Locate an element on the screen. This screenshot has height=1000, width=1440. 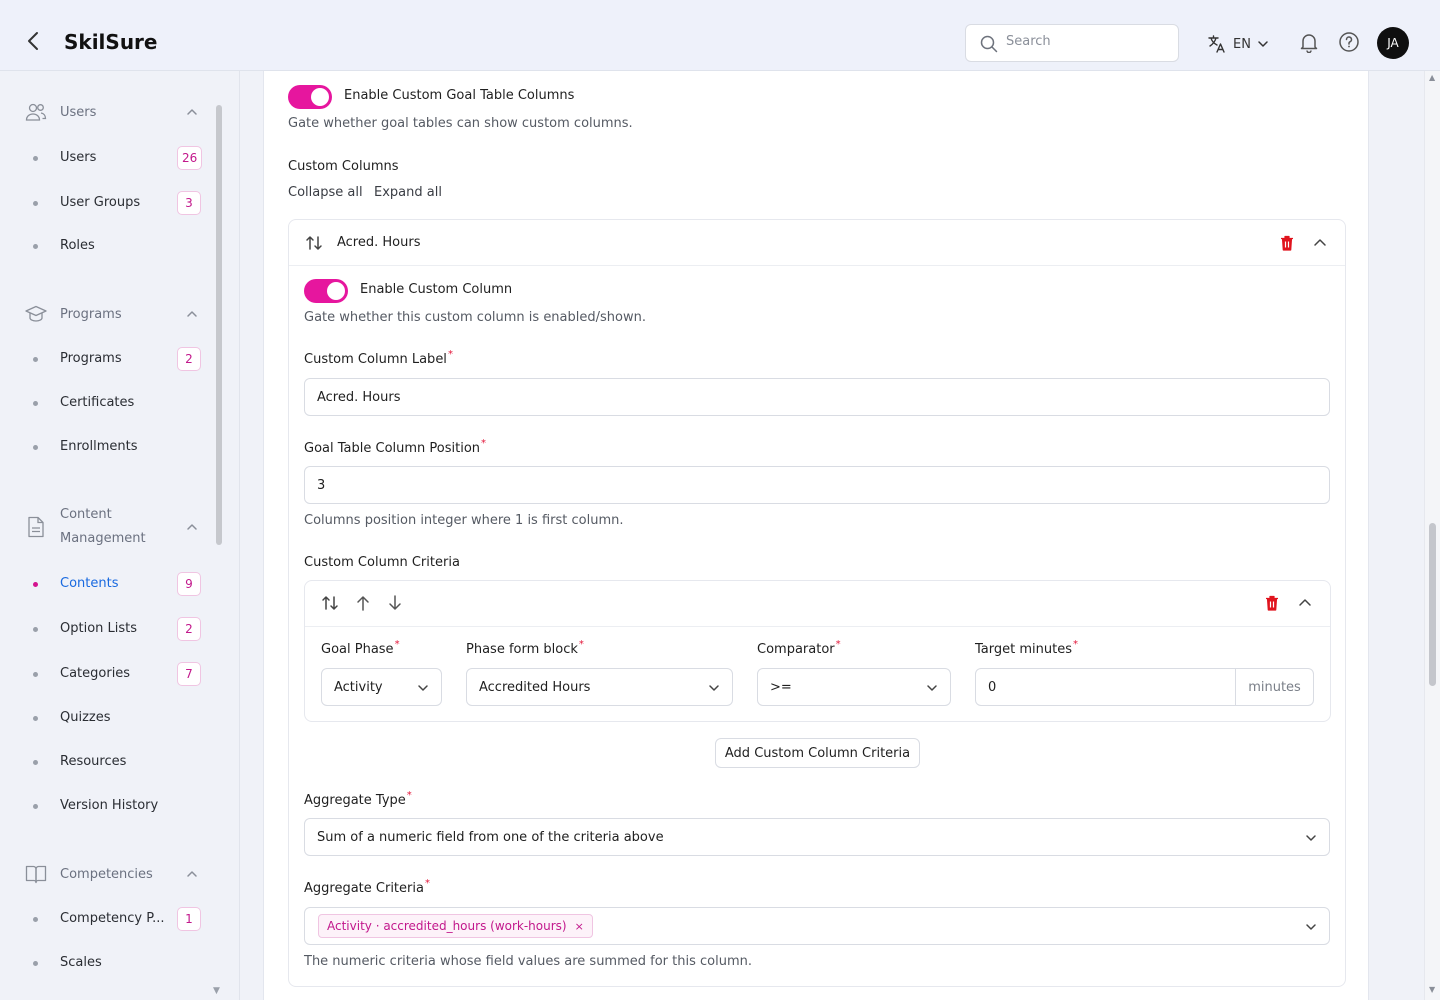
sidebar-scroll-down: ▼ is located at coordinates (216, 991).